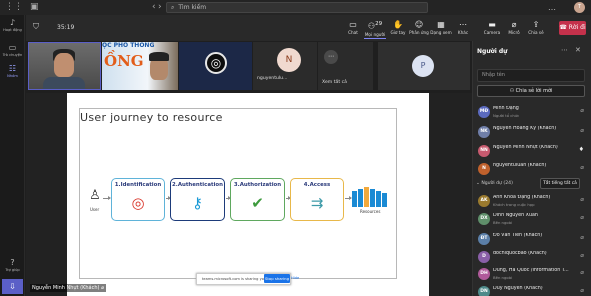  I want to click on leave-button: ☎ Rời đi, so click(572, 28).